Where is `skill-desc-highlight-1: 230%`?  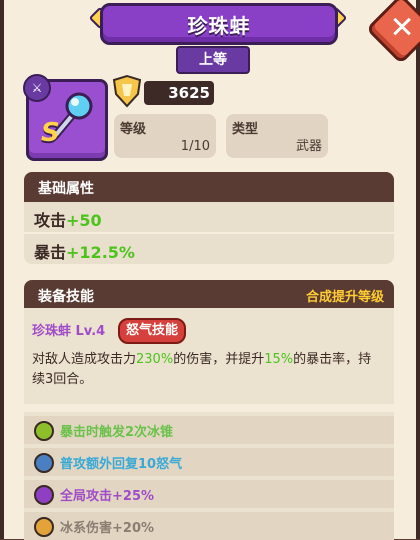
skill-desc-highlight-1: 230% is located at coordinates (155, 359).